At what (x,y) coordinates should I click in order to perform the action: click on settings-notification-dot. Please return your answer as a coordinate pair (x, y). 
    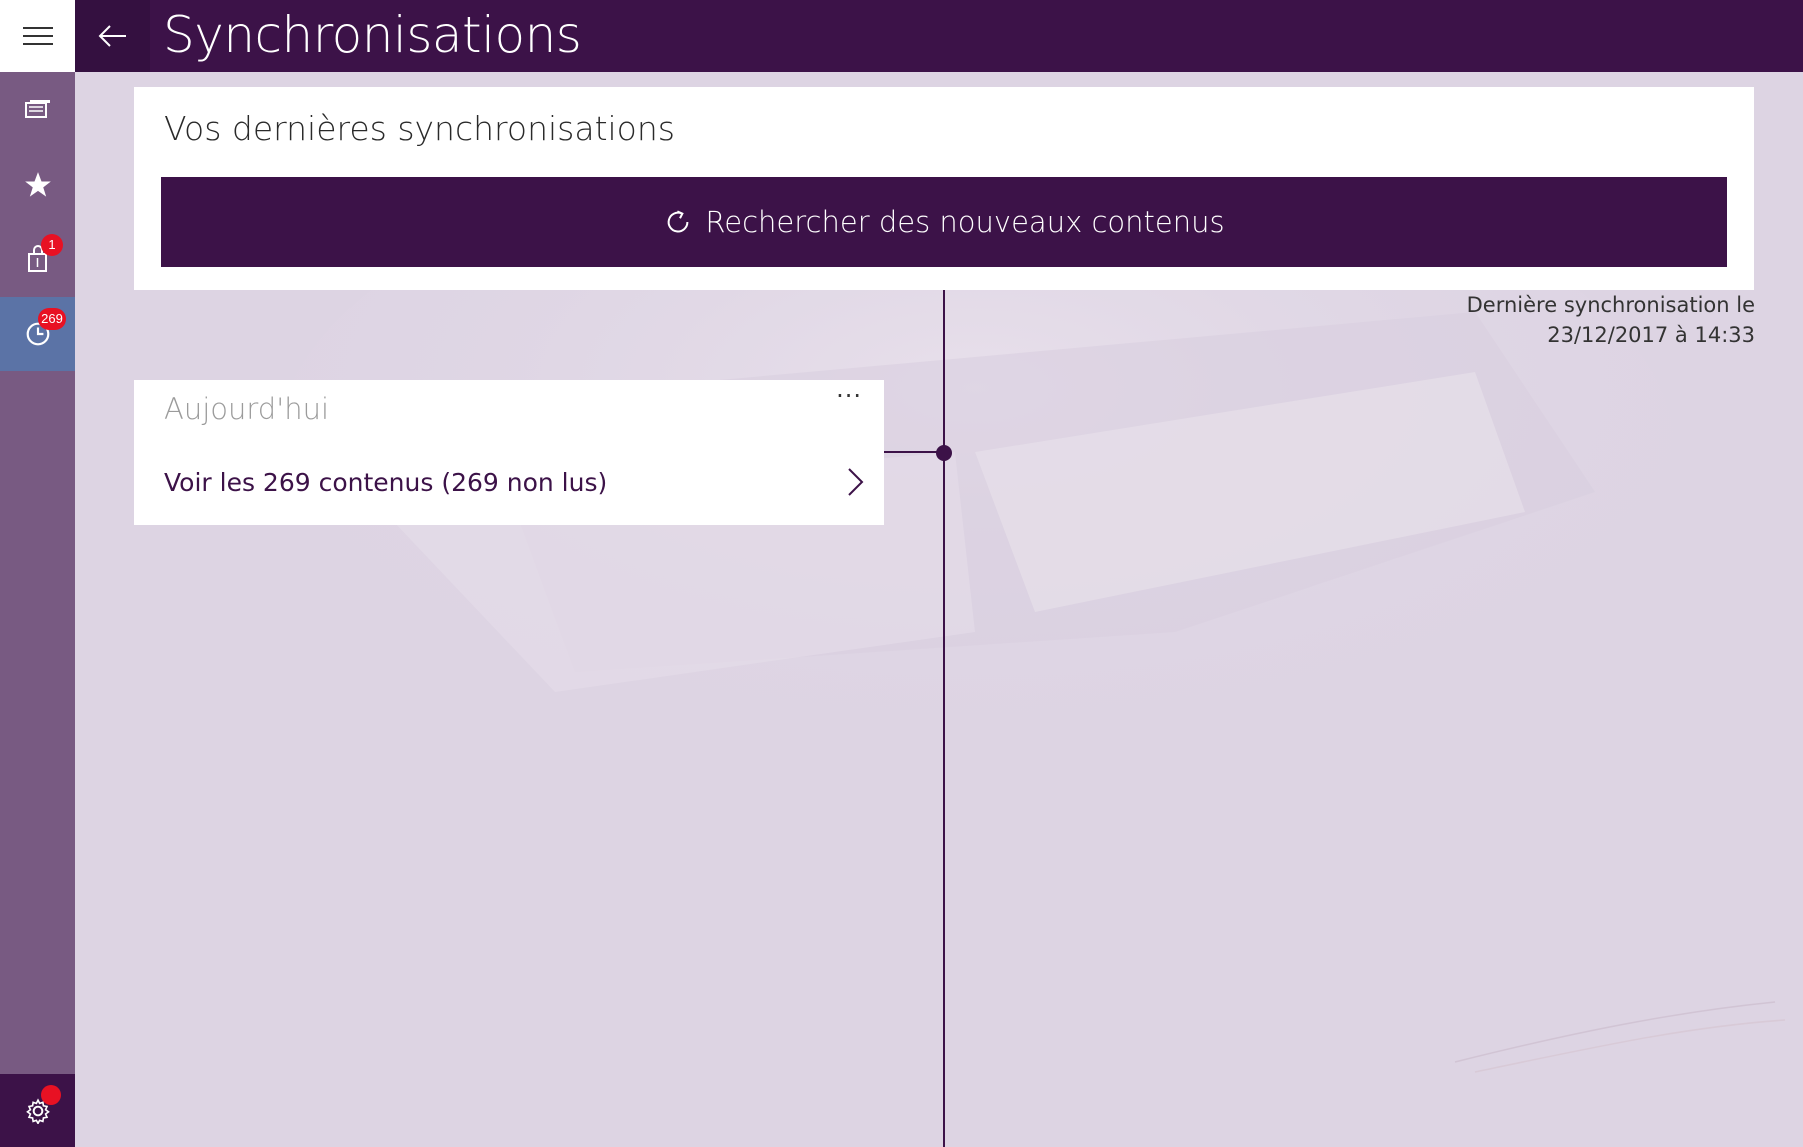
    Looking at the image, I should click on (51, 1095).